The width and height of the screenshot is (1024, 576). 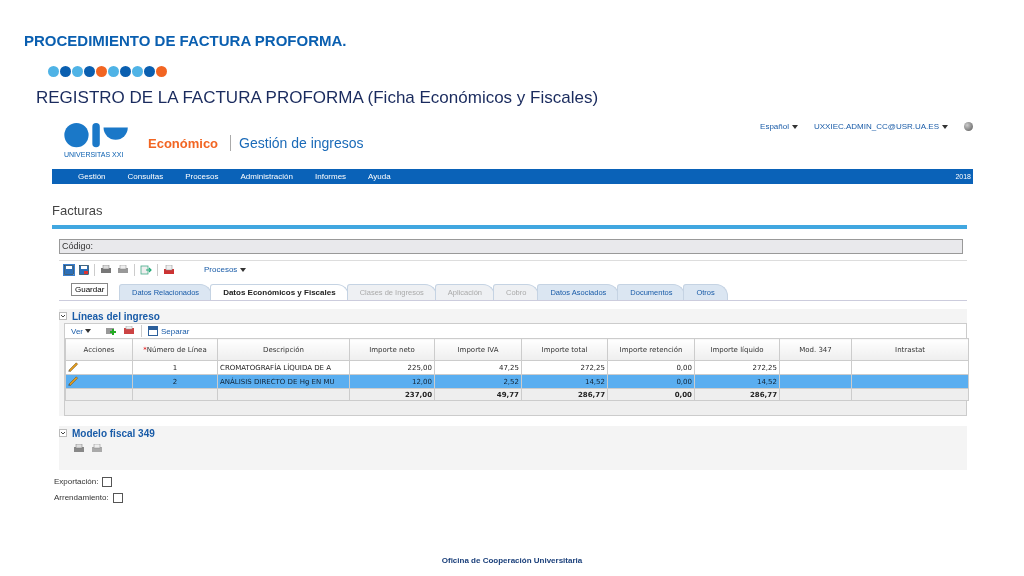 What do you see at coordinates (774, 126) in the screenshot?
I see `language-menu: Español` at bounding box center [774, 126].